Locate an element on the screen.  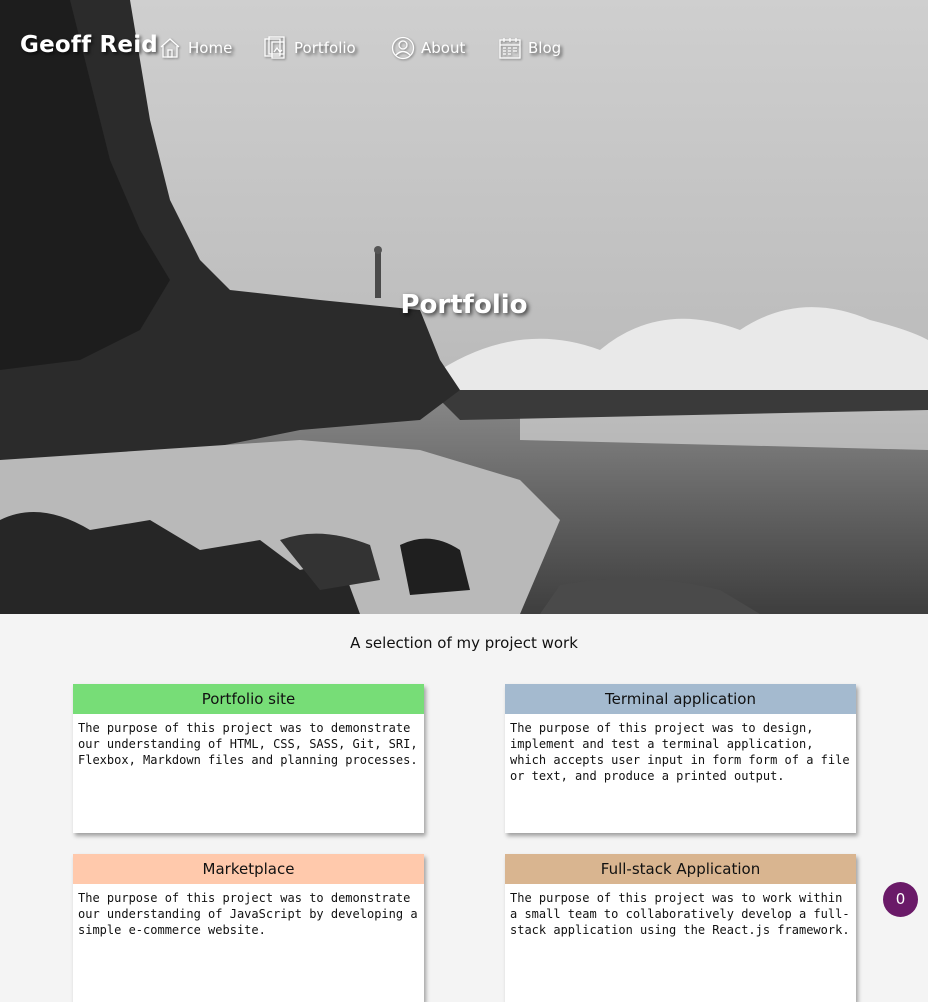
nav-item-label: Blog is located at coordinates (545, 48).